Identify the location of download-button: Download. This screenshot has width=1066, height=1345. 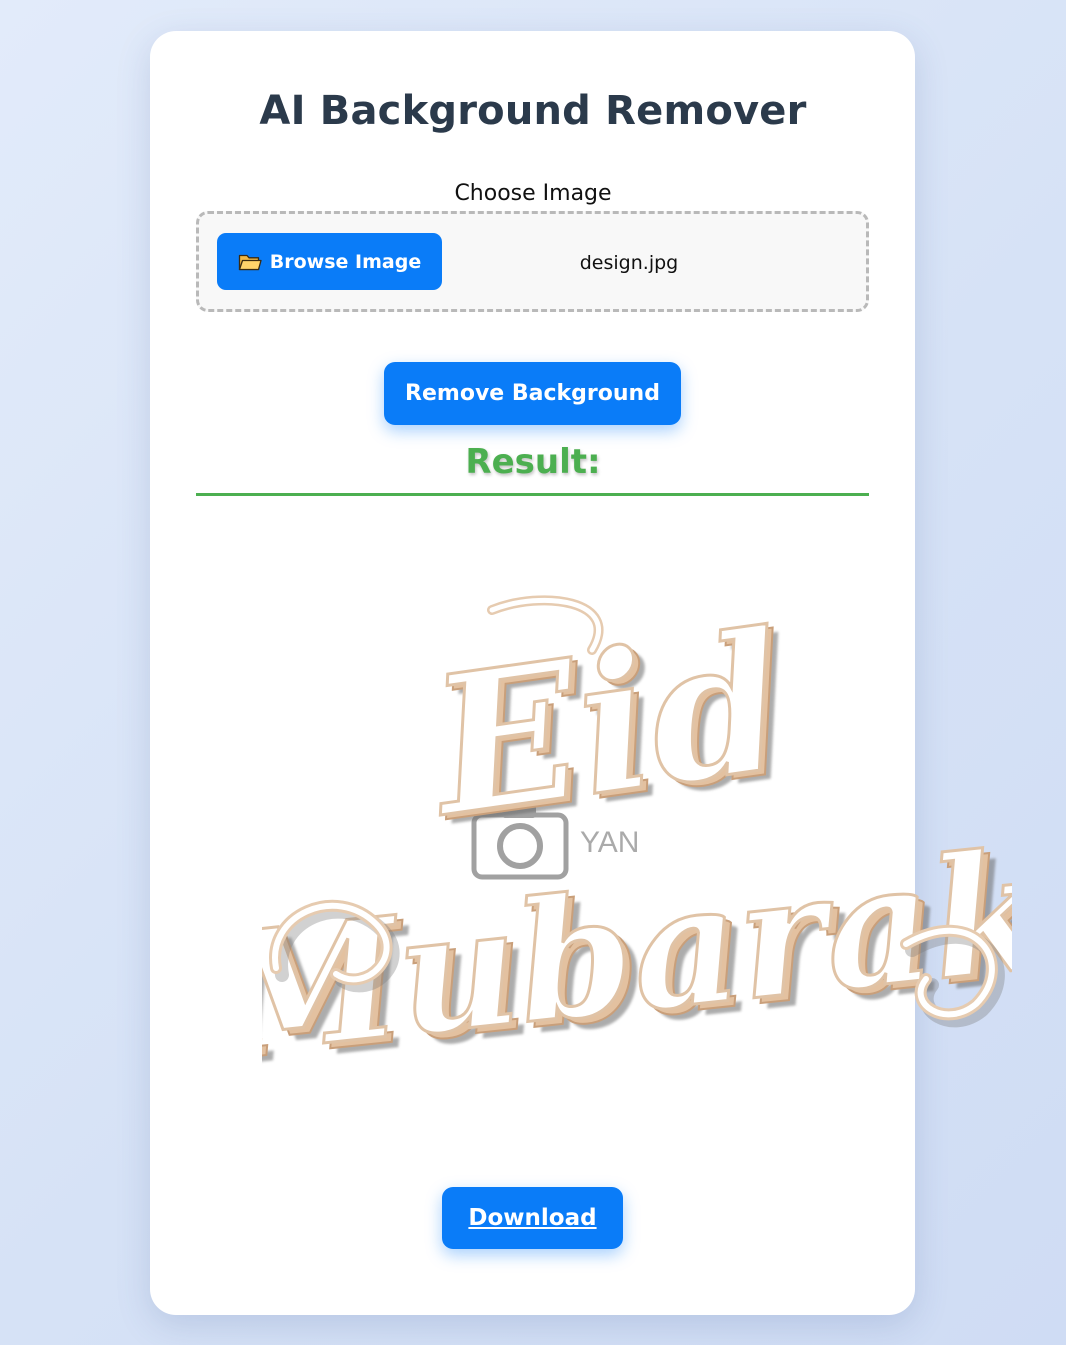
(532, 1218).